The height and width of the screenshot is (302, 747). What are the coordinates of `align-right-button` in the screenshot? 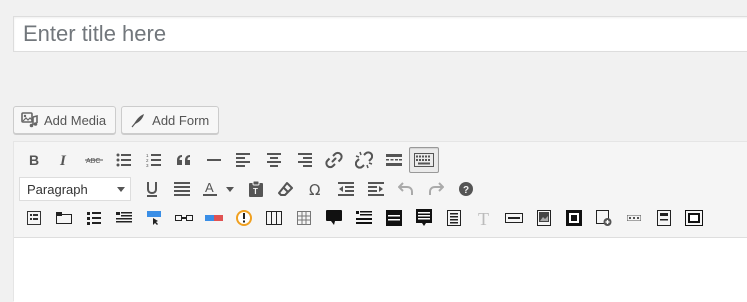 It's located at (304, 160).